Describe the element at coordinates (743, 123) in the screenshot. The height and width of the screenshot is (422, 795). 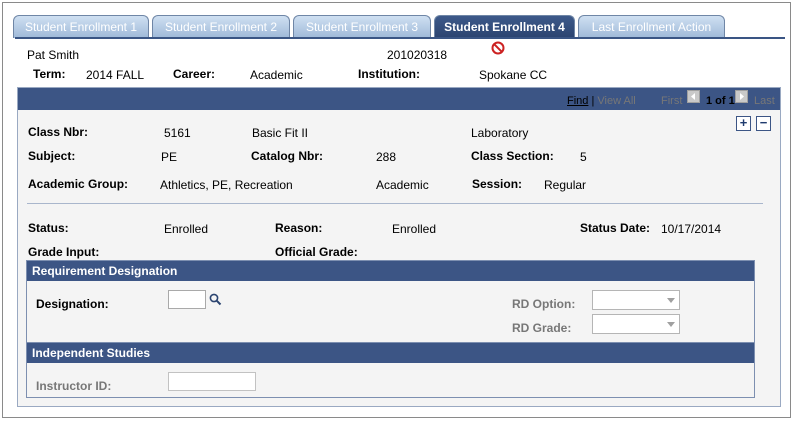
I see `add-row-button: +` at that location.